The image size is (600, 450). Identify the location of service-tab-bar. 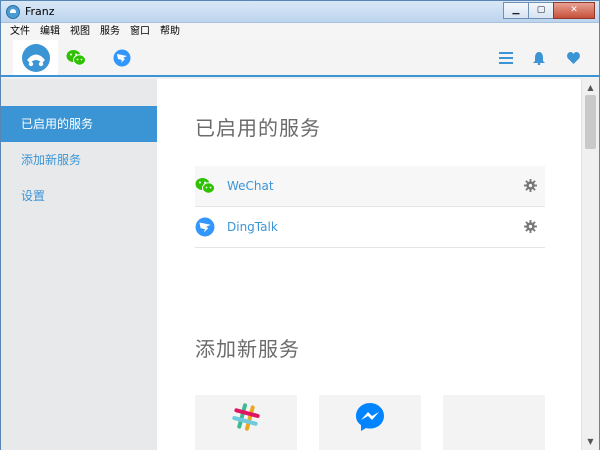
(300, 58).